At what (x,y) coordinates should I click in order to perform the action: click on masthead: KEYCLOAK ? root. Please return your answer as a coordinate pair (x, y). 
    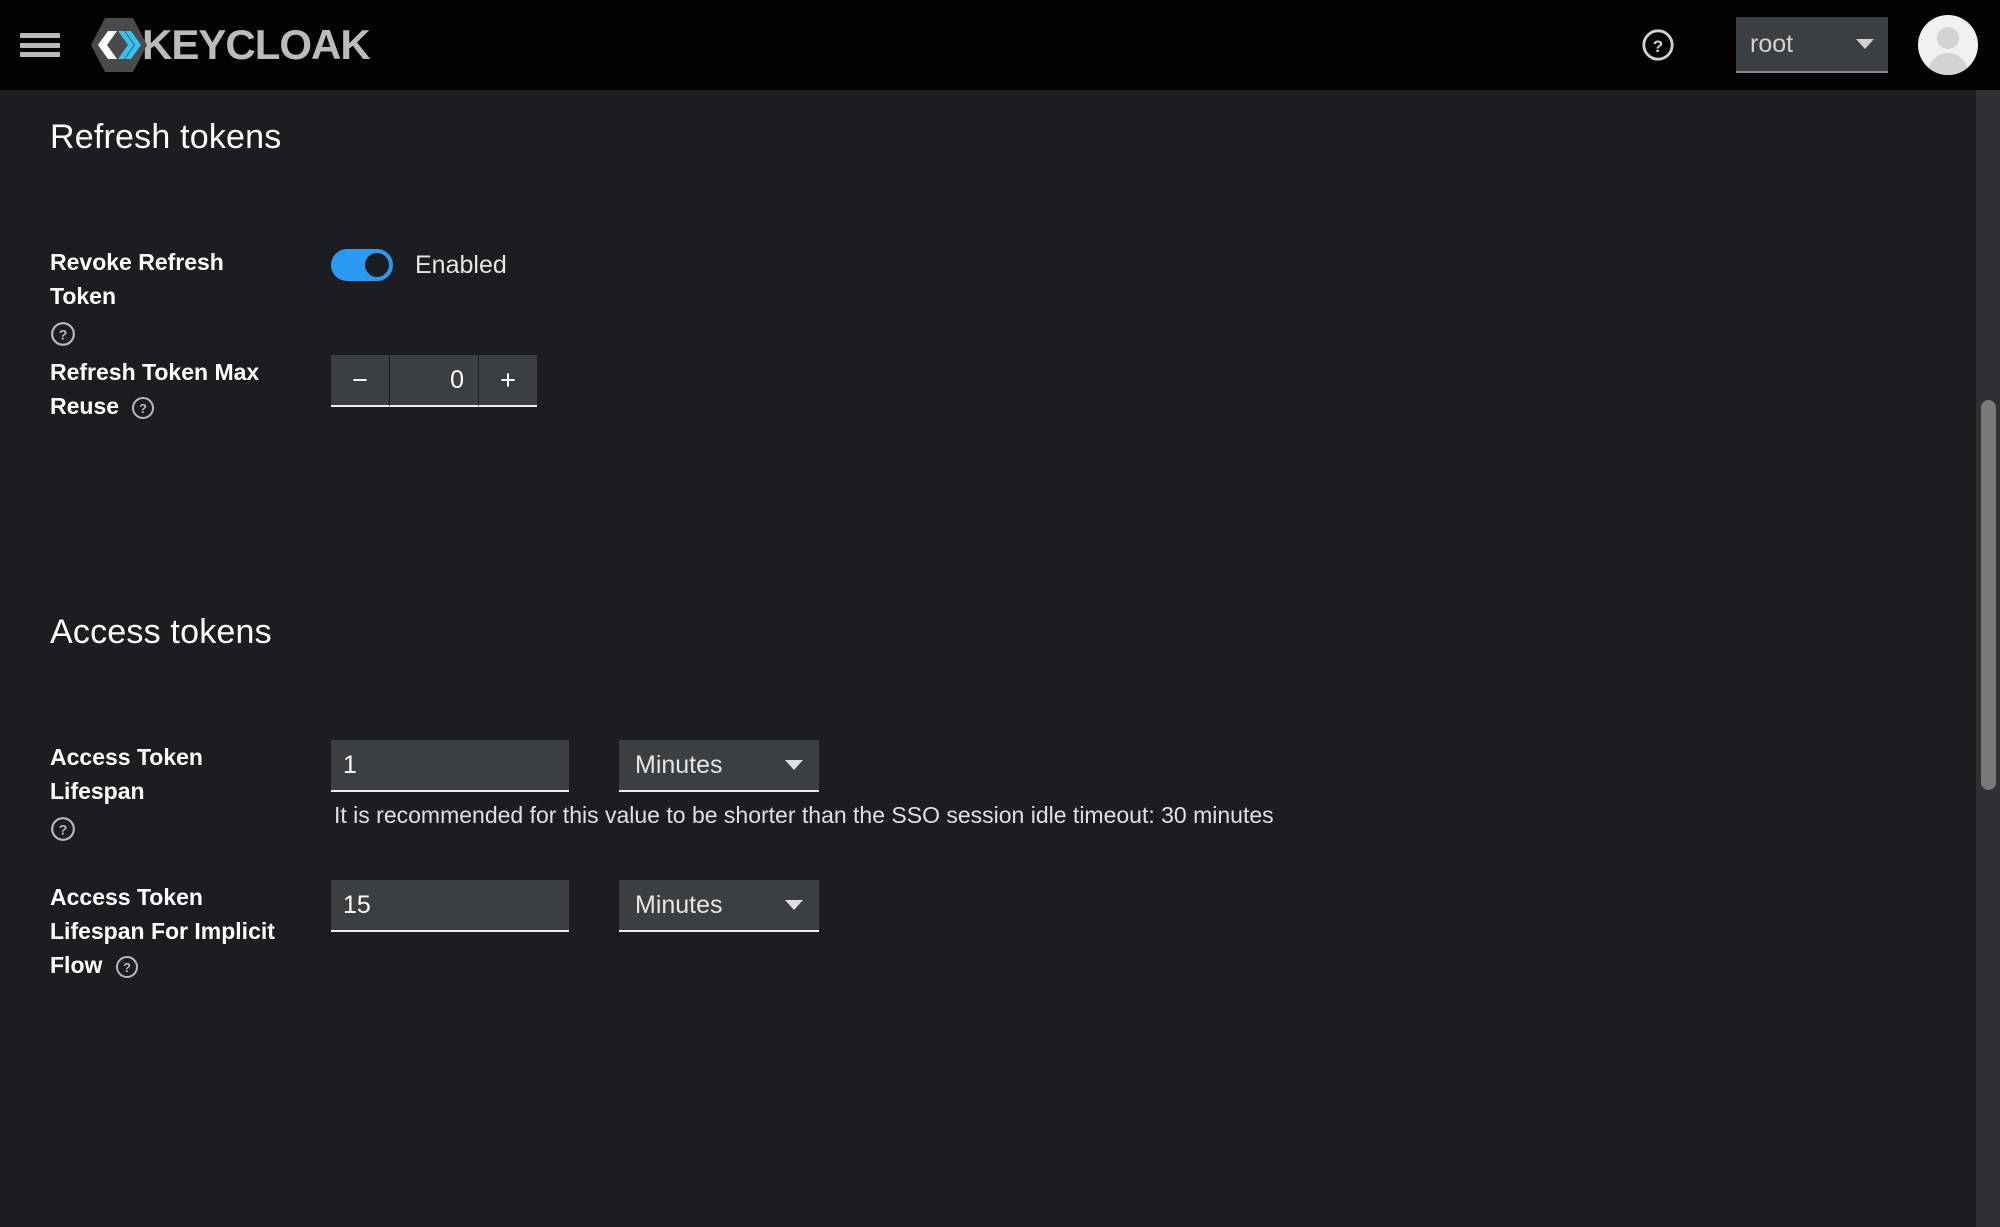
    Looking at the image, I should click on (1000, 45).